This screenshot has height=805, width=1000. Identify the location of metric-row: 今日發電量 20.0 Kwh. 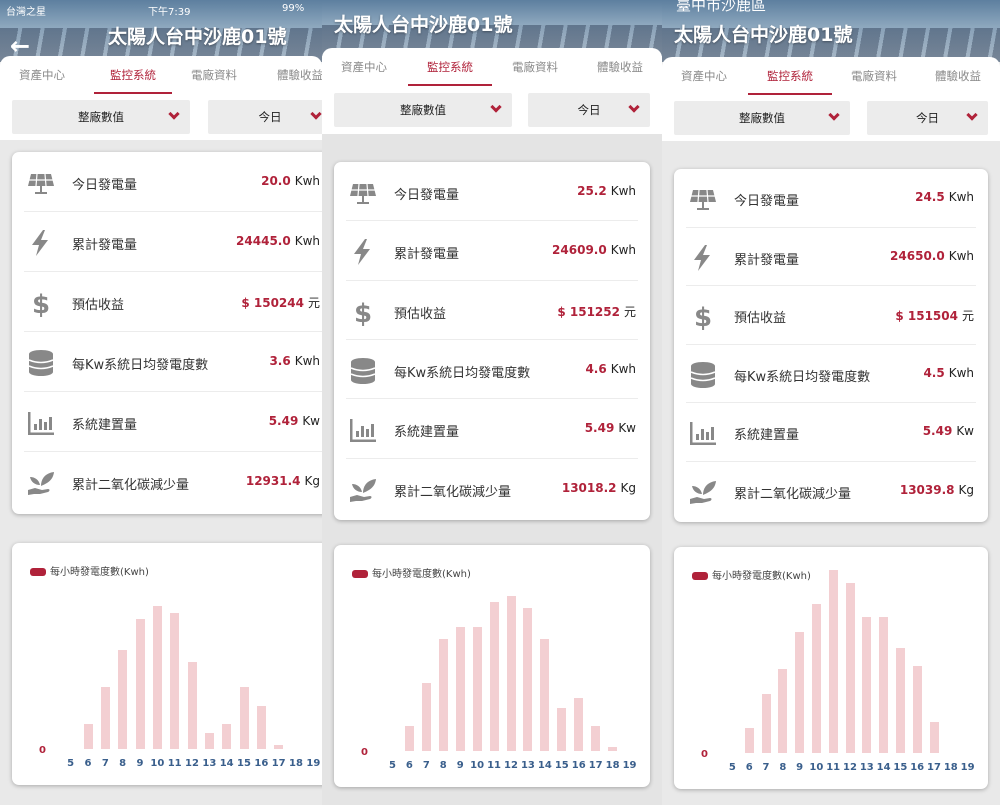
(173, 182).